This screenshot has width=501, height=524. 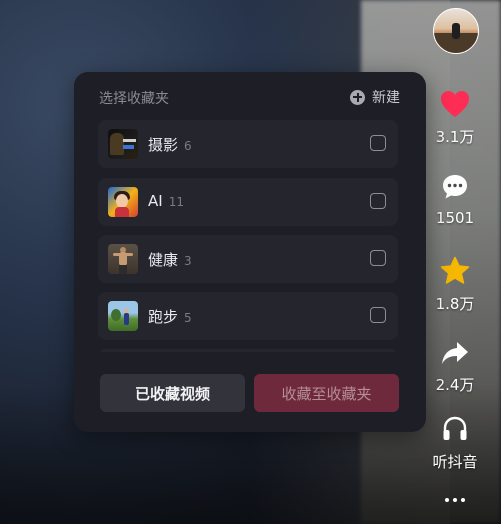 What do you see at coordinates (357, 97) in the screenshot?
I see `plus-circle-icon` at bounding box center [357, 97].